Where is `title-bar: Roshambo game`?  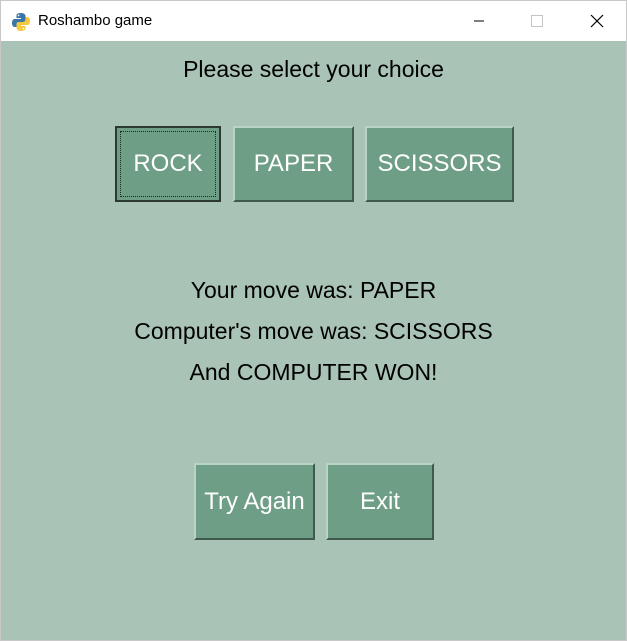 title-bar: Roshambo game is located at coordinates (313, 21).